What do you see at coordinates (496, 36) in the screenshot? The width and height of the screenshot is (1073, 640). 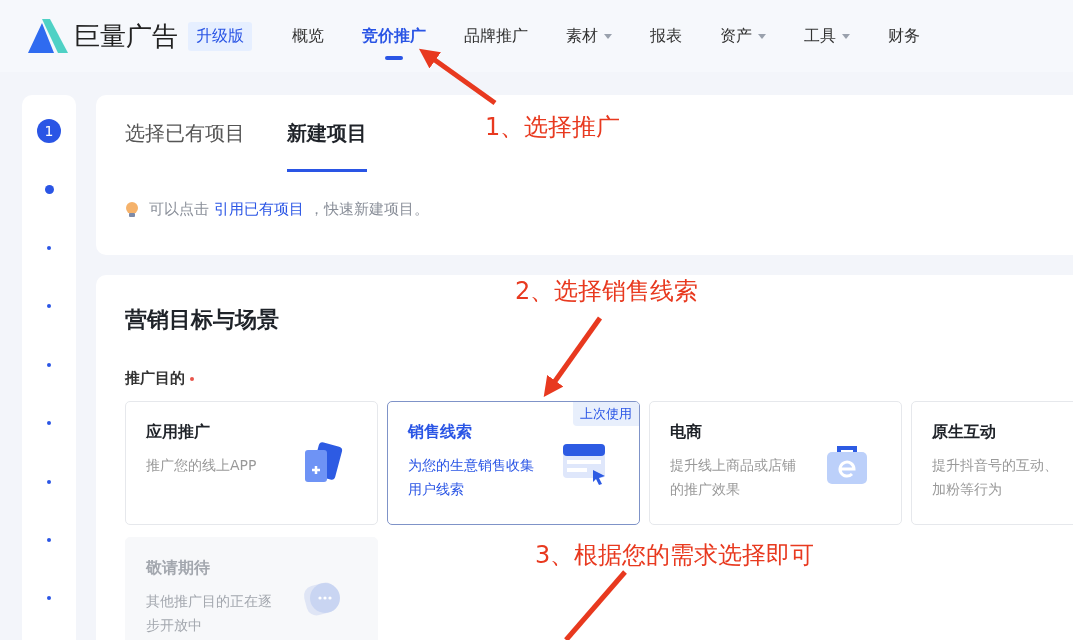 I see `nav-tab: 品牌推广` at bounding box center [496, 36].